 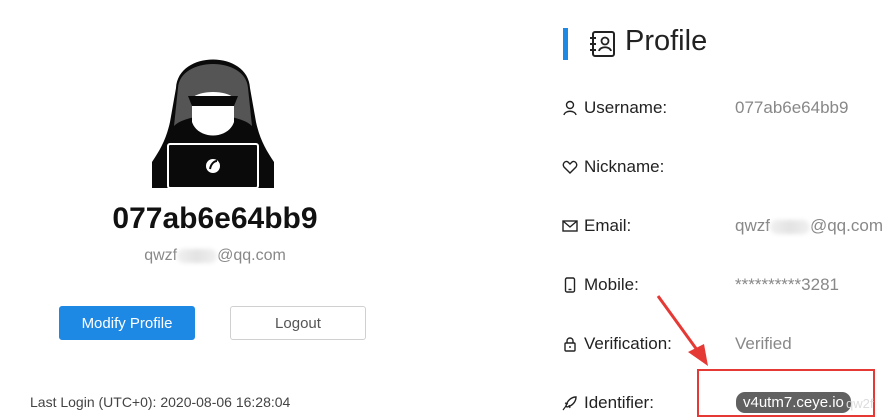 What do you see at coordinates (726, 226) in the screenshot?
I see `profile-row-email: Email: qwzf @qq.com` at bounding box center [726, 226].